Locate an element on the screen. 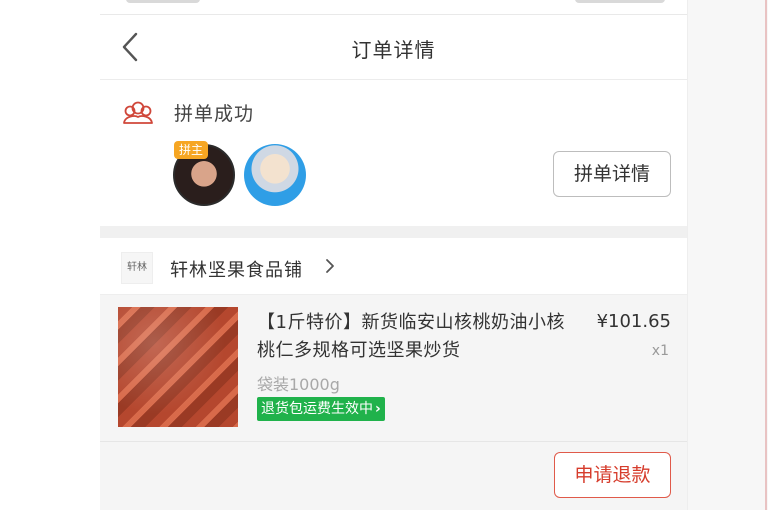  return-shipping-tag: 退货包运费生效中 › is located at coordinates (321, 409).